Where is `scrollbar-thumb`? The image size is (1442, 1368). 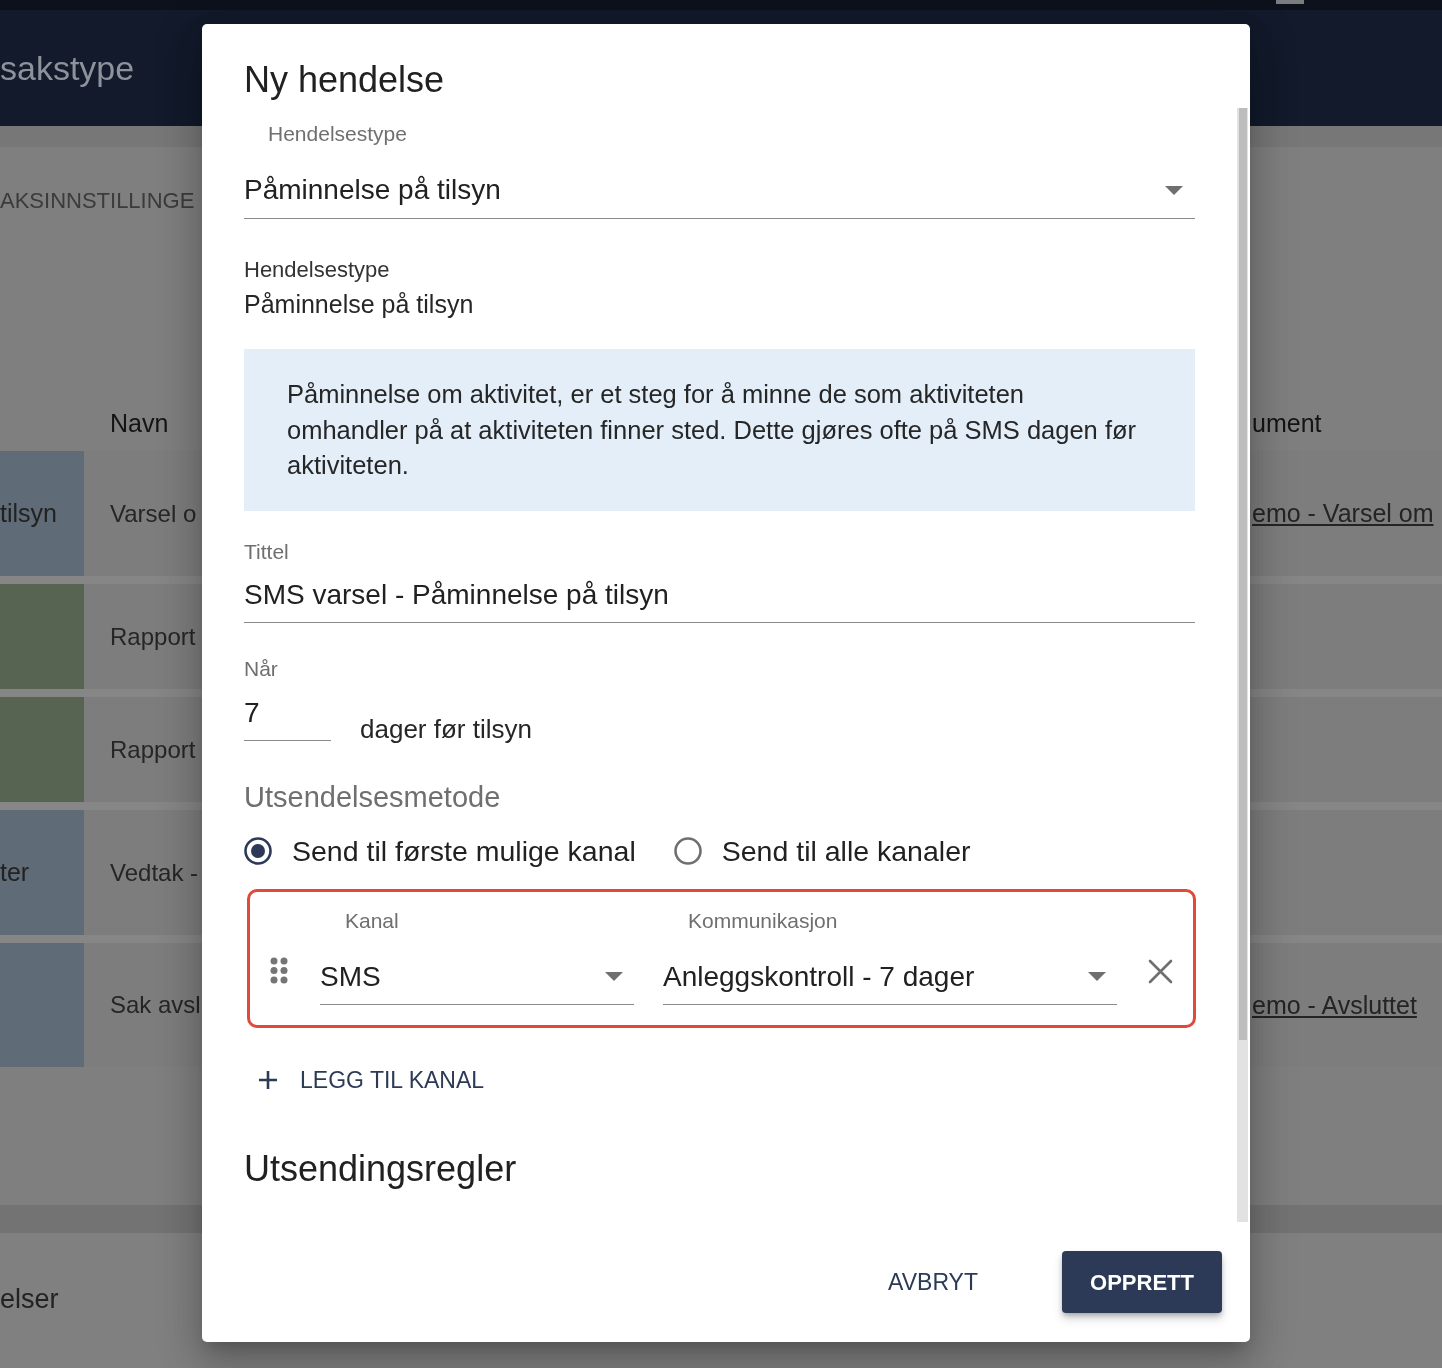
scrollbar-thumb is located at coordinates (1243, 574).